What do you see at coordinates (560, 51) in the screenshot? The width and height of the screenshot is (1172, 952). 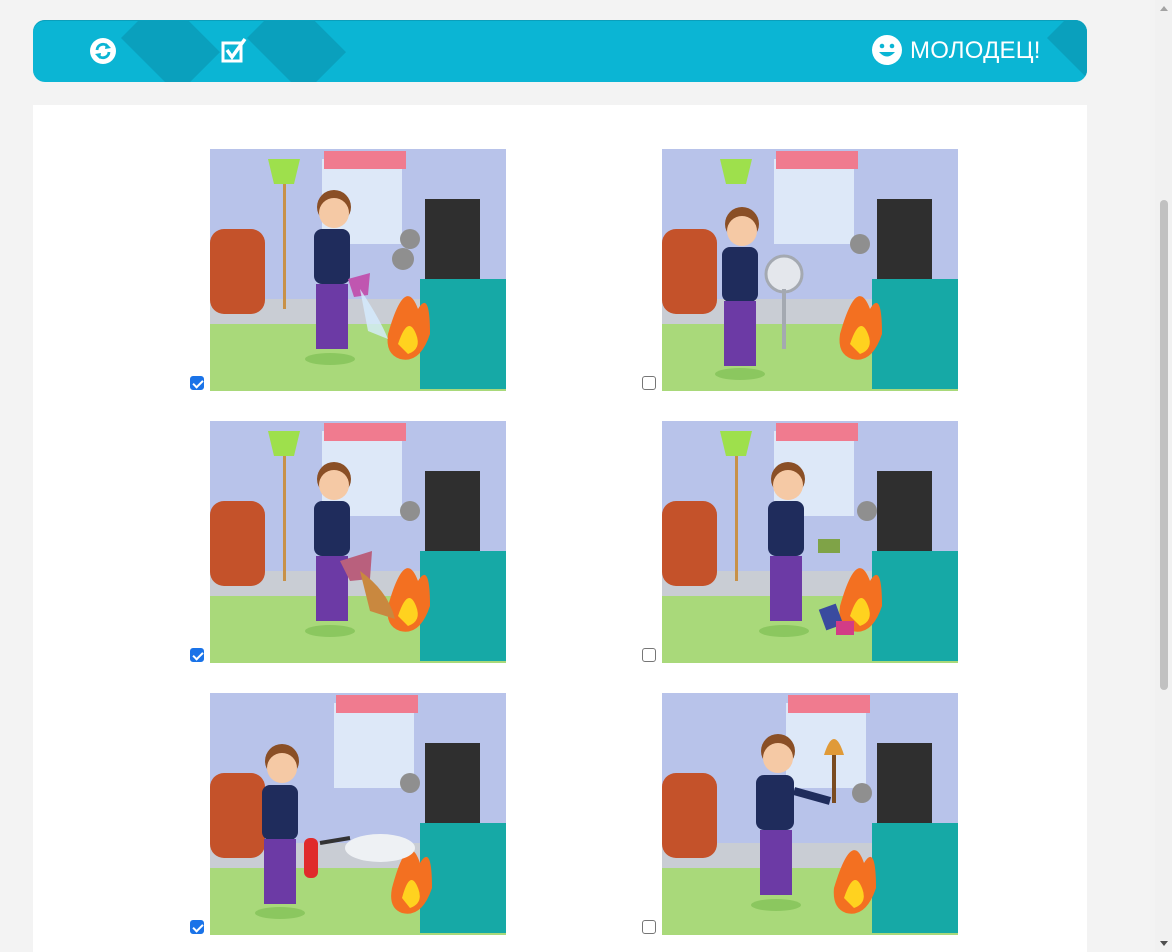 I see `toolbar: МОЛОДЕЦ!` at bounding box center [560, 51].